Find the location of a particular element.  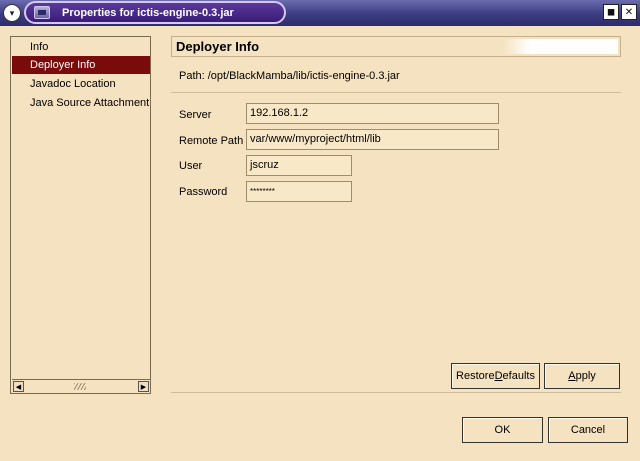

maximize-icon: ◼ is located at coordinates (611, 12).